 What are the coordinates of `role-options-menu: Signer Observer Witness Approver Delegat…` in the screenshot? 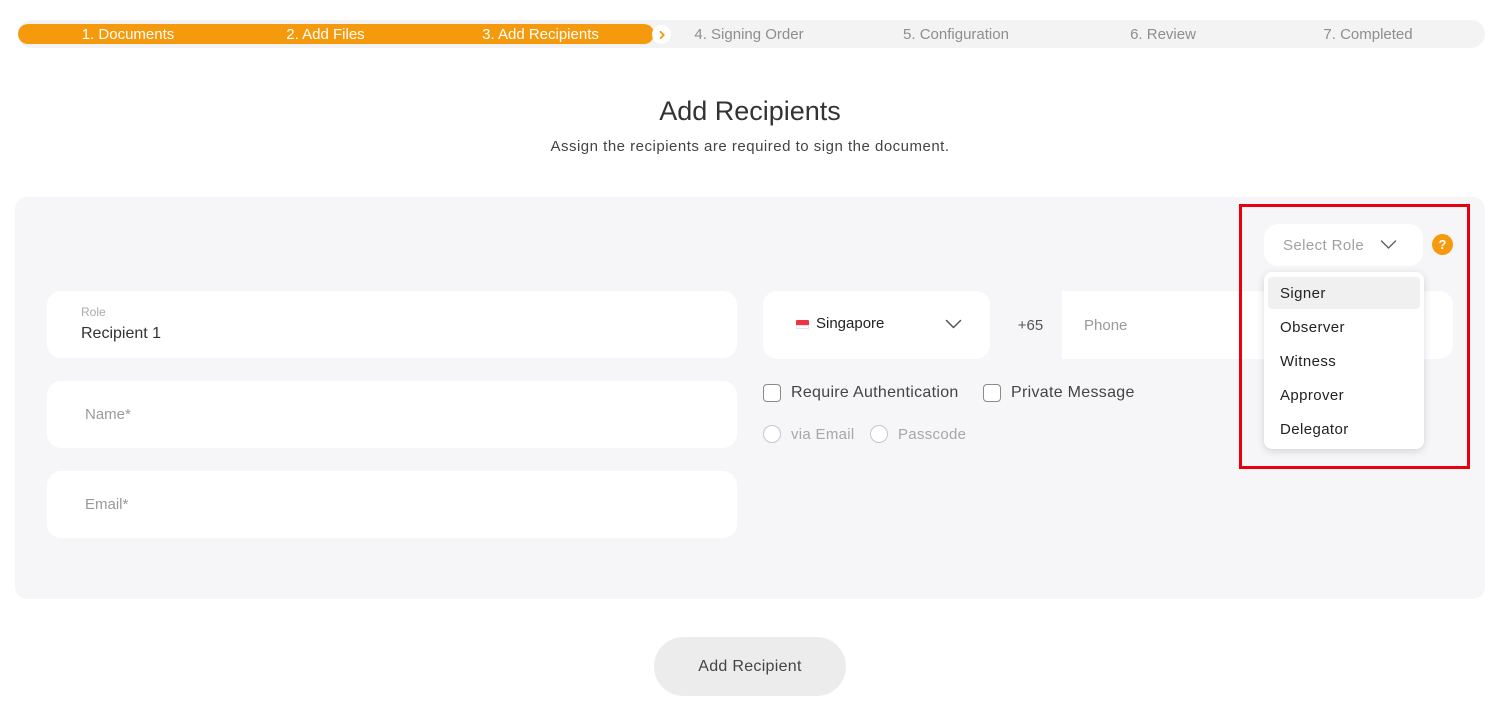 It's located at (1344, 360).